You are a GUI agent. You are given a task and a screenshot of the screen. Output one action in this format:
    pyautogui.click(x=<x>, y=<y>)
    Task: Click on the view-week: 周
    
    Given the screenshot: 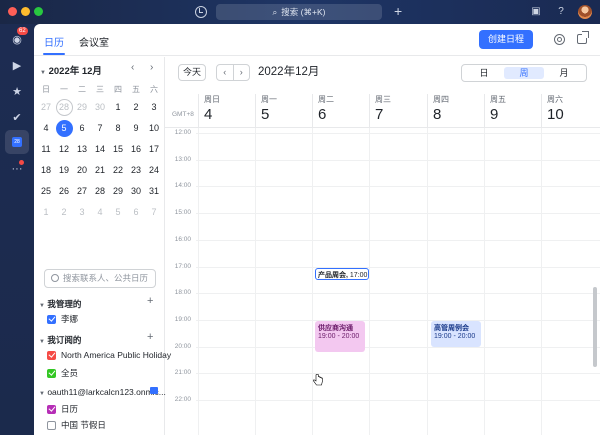 What is the action you would take?
    pyautogui.click(x=524, y=73)
    